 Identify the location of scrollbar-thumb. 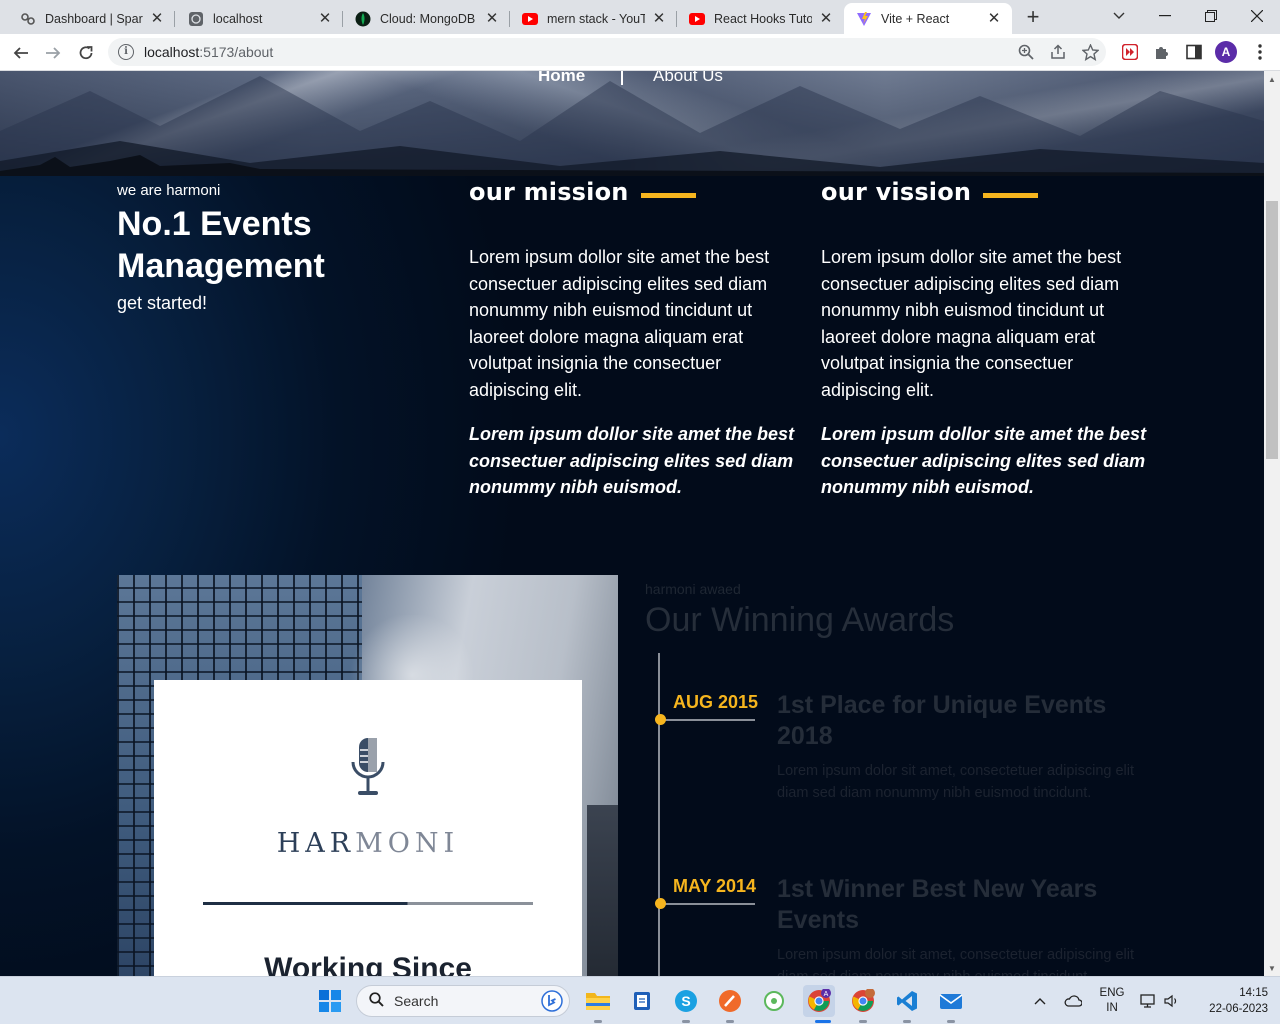
(1272, 330).